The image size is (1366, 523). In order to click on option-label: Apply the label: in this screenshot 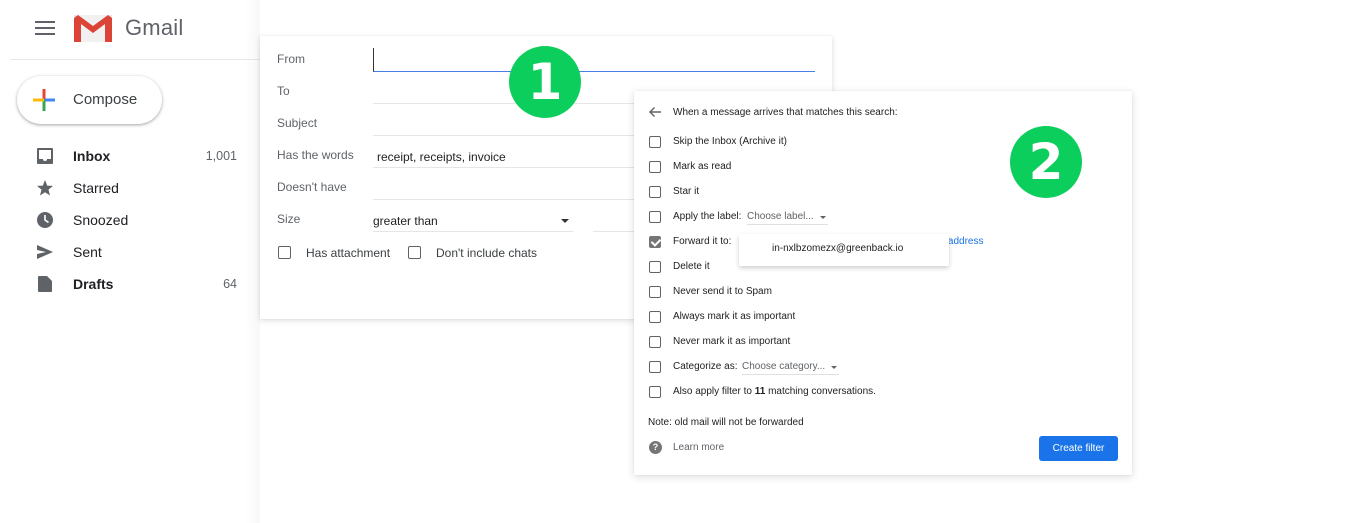, I will do `click(707, 216)`.